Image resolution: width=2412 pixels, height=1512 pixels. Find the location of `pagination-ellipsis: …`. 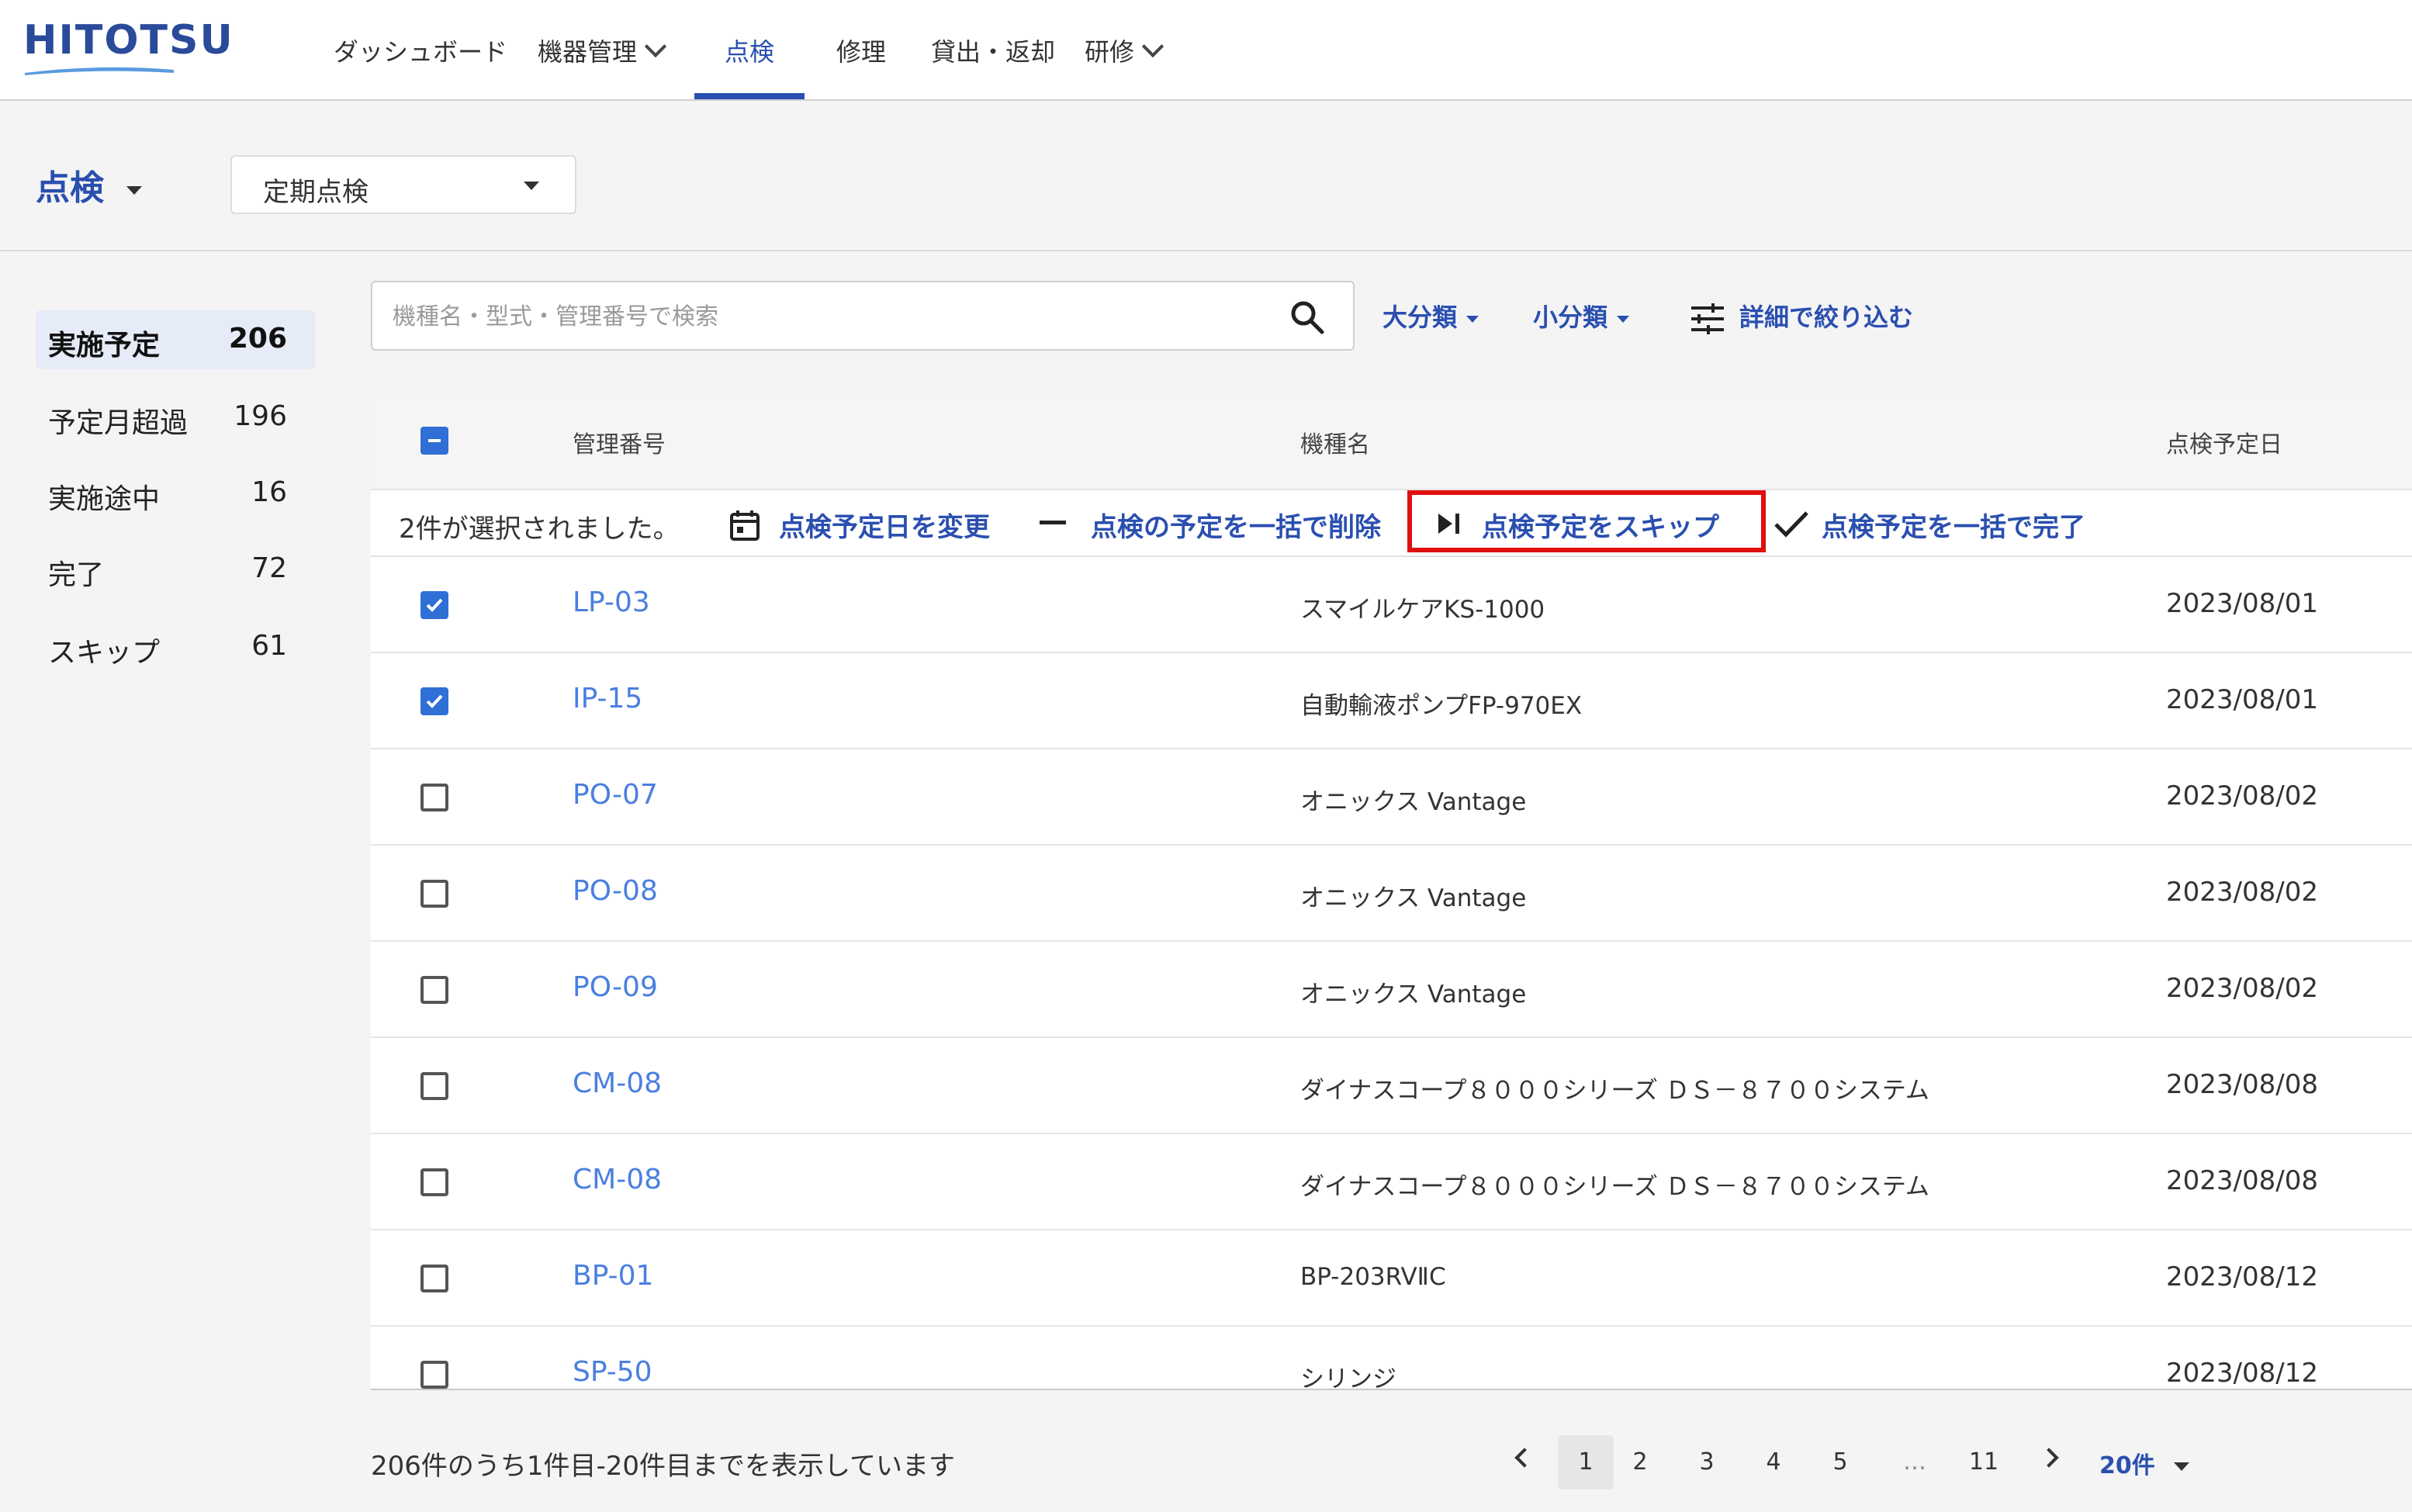

pagination-ellipsis: … is located at coordinates (1914, 1462).